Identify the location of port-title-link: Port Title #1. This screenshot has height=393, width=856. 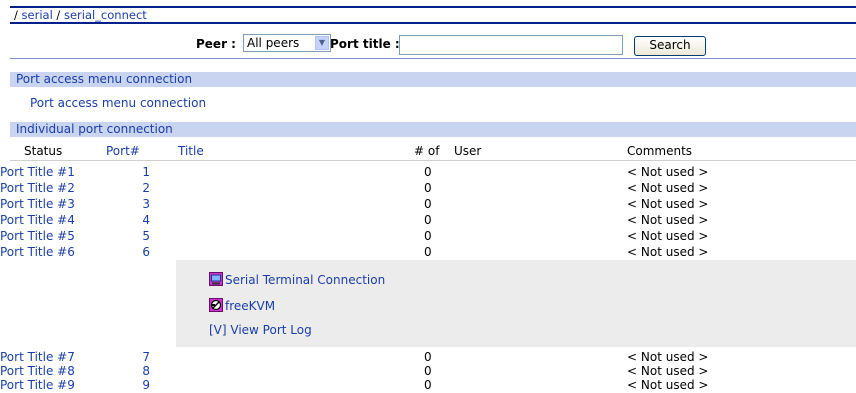
(37, 172).